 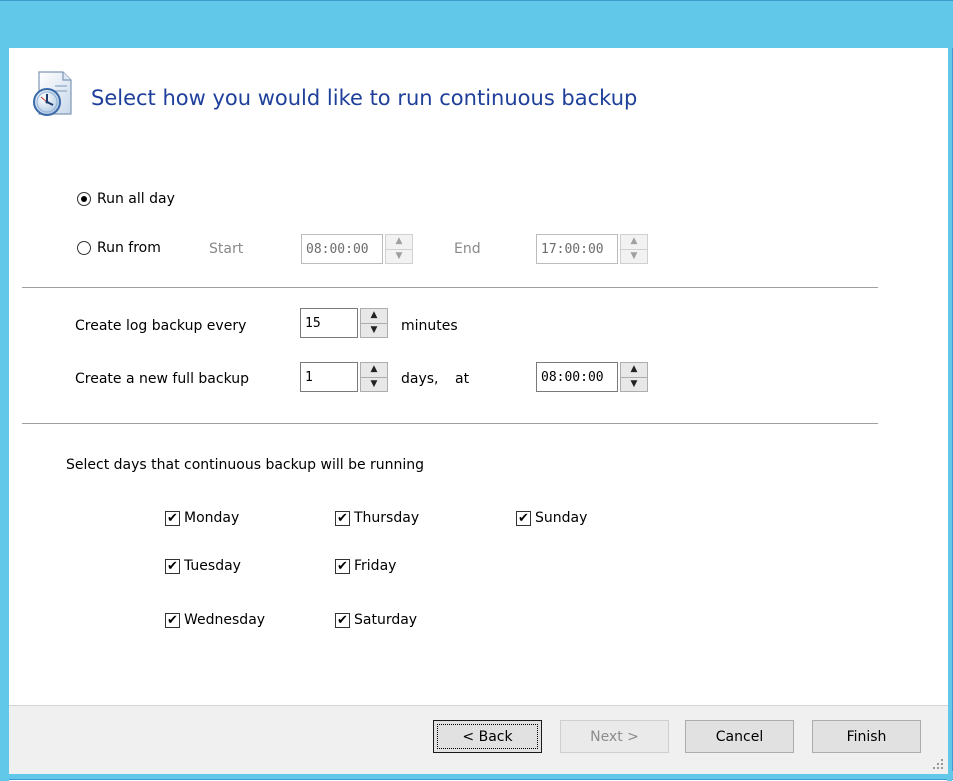 What do you see at coordinates (634, 384) in the screenshot?
I see `full-backup-time-down-icon: ▼` at bounding box center [634, 384].